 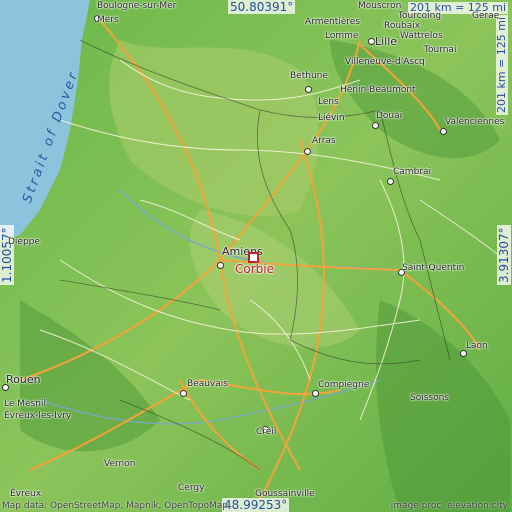 I want to click on city-label-soissons: Soissons, so click(x=429, y=398).